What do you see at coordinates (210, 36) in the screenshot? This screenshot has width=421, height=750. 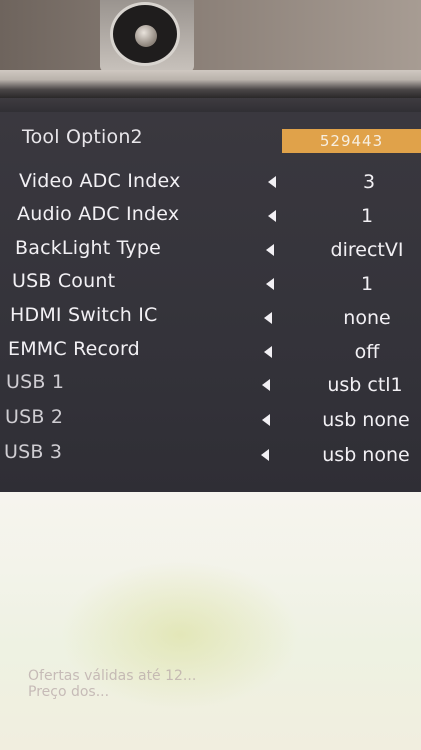 I see `wall-background` at bounding box center [210, 36].